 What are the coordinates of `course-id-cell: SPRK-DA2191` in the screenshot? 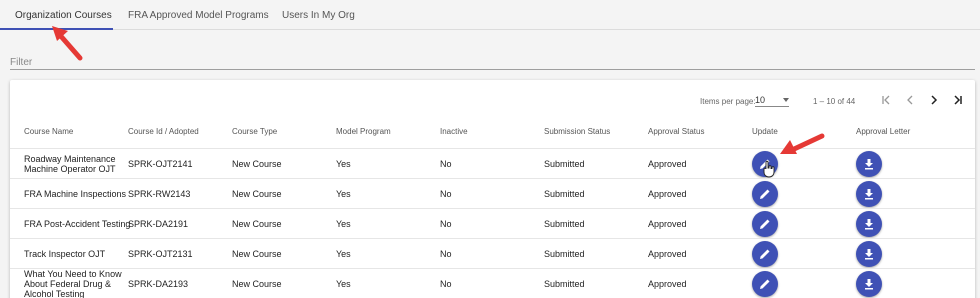 It's located at (158, 224).